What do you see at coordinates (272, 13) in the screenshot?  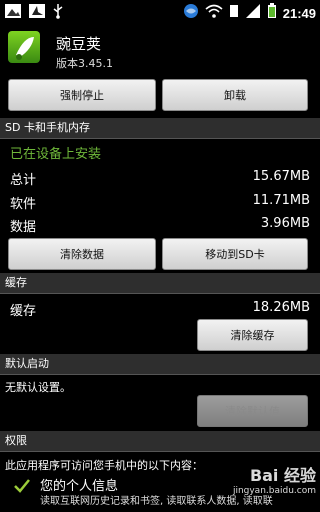 I see `battery-icon` at bounding box center [272, 13].